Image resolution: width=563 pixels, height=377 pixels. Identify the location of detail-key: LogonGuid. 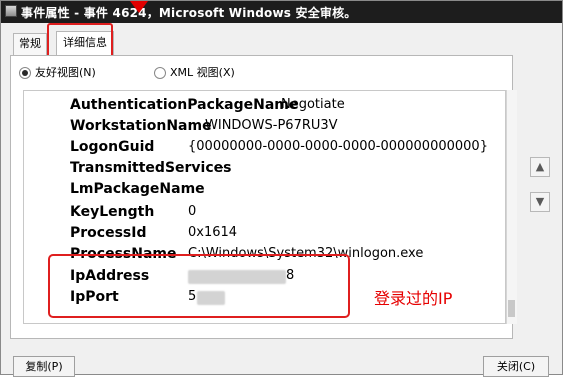
(112, 147).